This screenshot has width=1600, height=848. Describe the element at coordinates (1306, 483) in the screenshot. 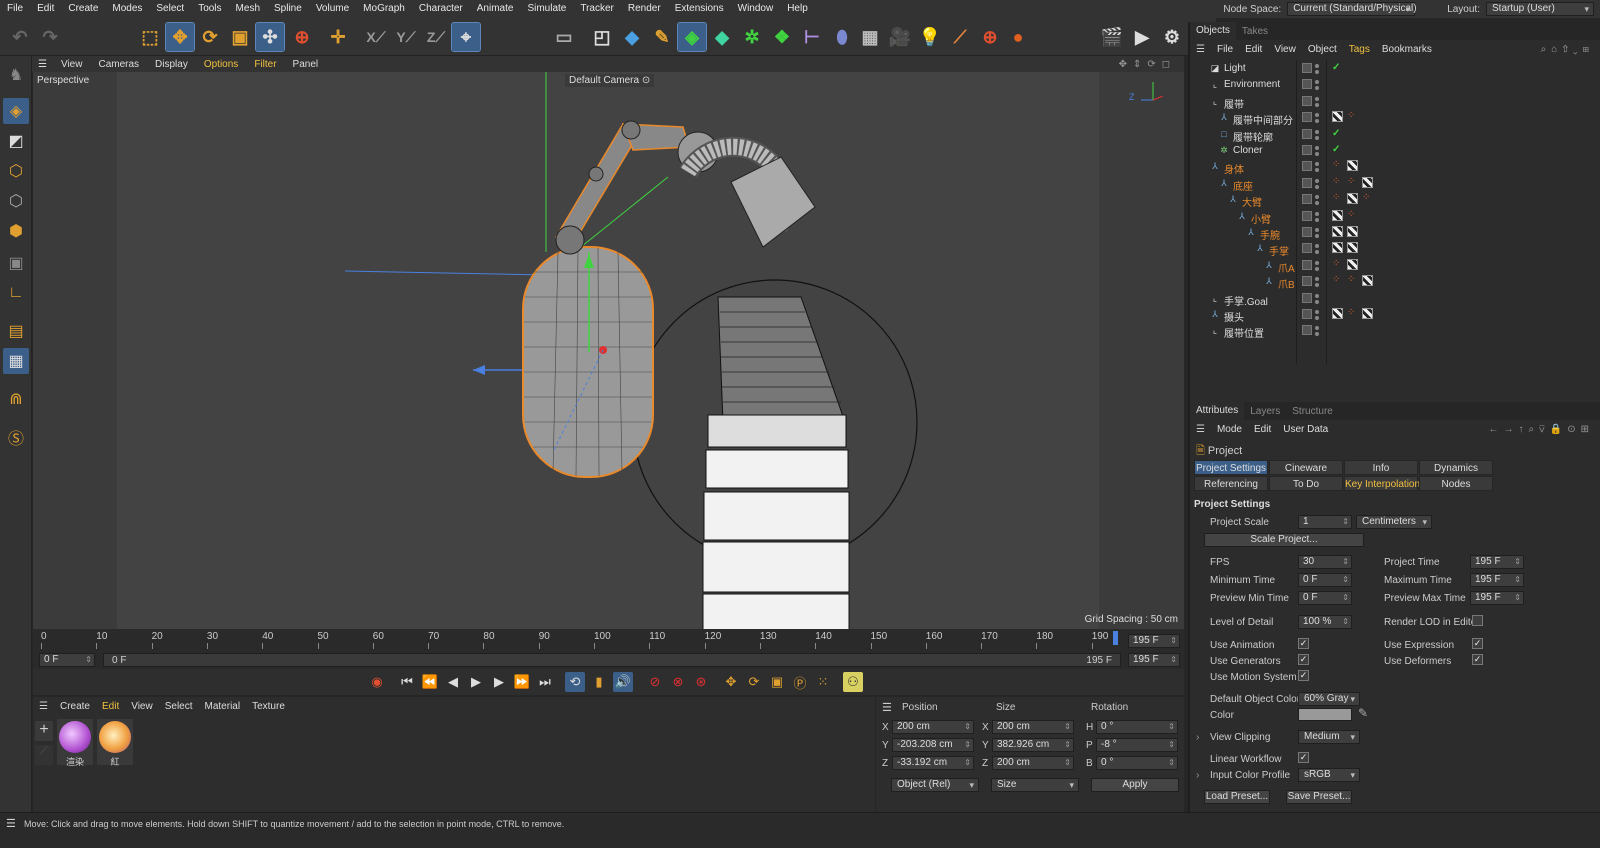

I see `project-tab-to-do: To Do` at that location.